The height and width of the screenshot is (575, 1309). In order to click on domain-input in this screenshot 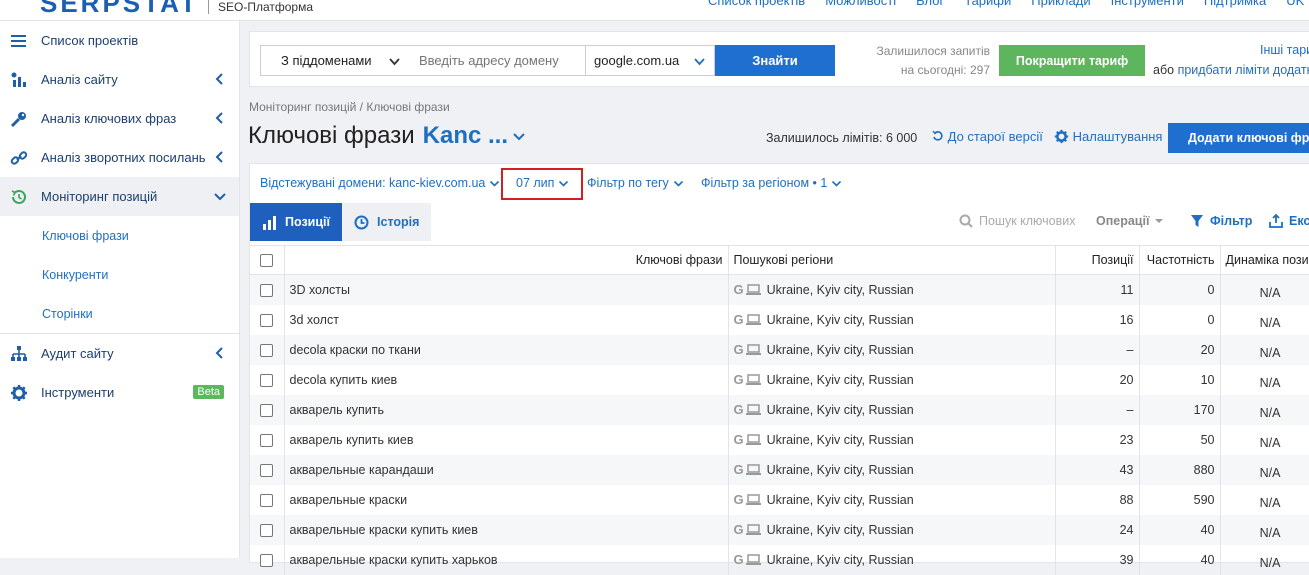, I will do `click(497, 60)`.